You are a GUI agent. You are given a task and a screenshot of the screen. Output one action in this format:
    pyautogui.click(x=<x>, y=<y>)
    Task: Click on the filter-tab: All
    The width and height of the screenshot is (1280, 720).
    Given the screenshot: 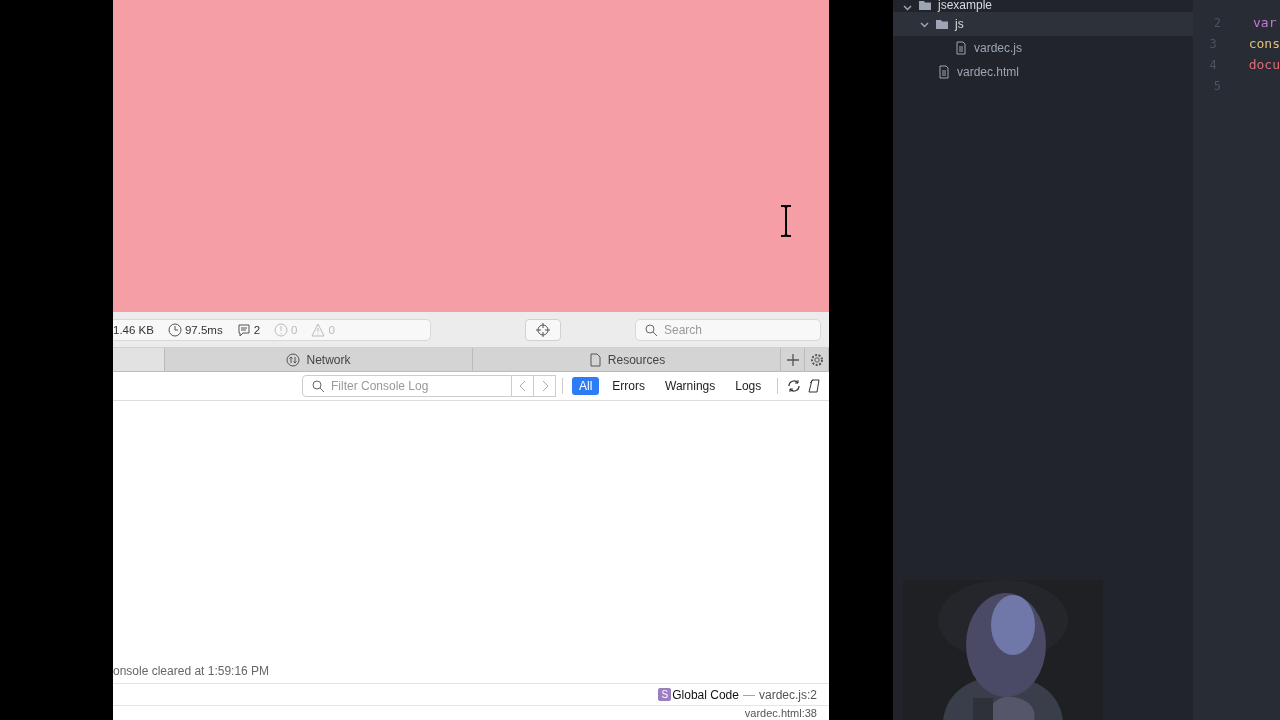 What is the action you would take?
    pyautogui.click(x=586, y=386)
    